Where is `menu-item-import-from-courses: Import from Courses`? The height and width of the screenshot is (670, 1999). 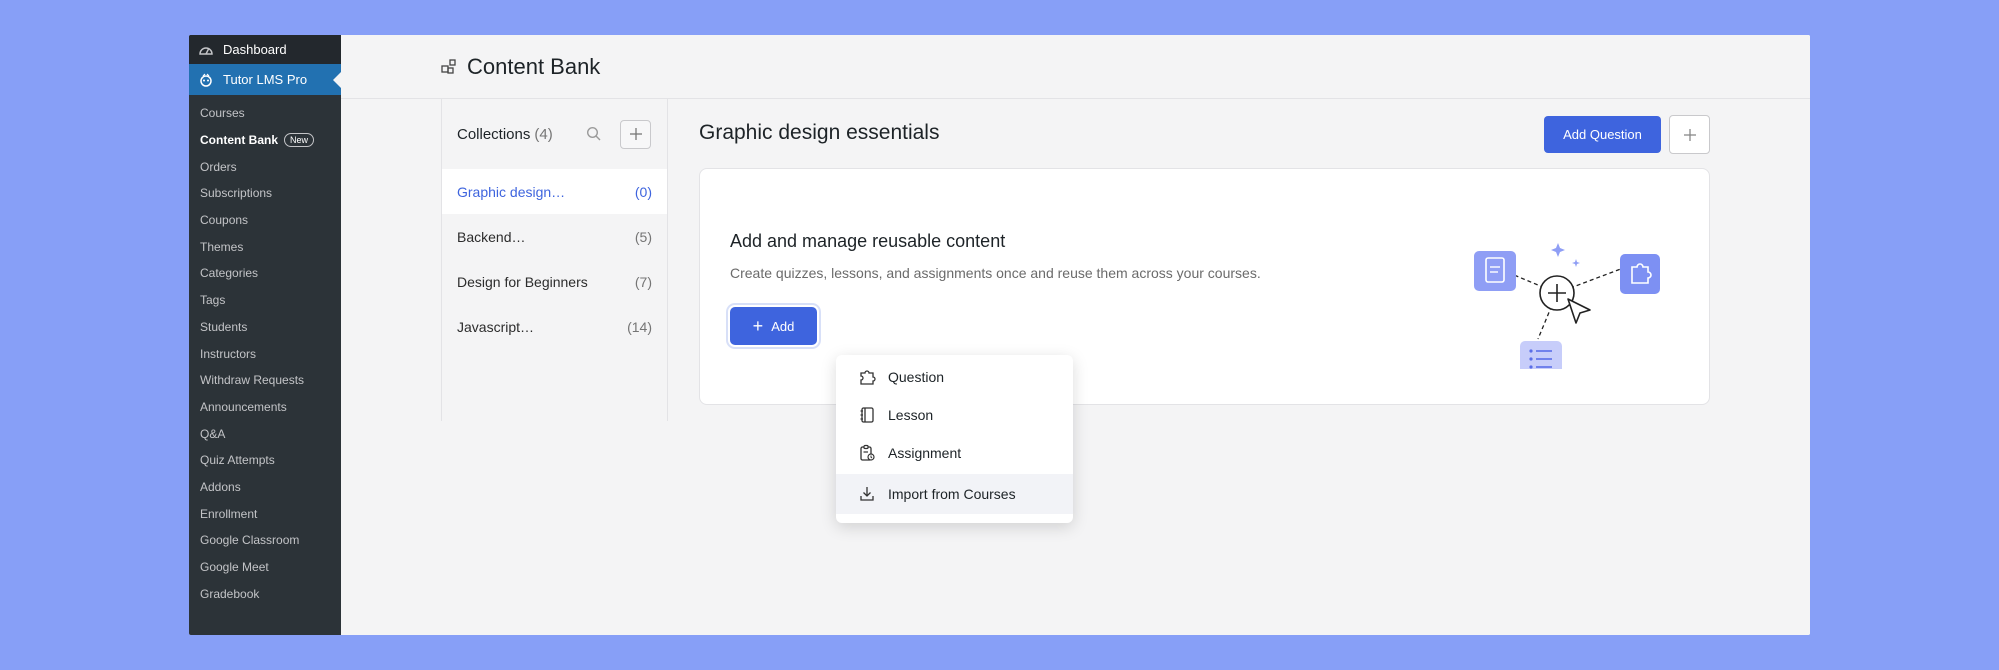 menu-item-import-from-courses: Import from Courses is located at coordinates (954, 494).